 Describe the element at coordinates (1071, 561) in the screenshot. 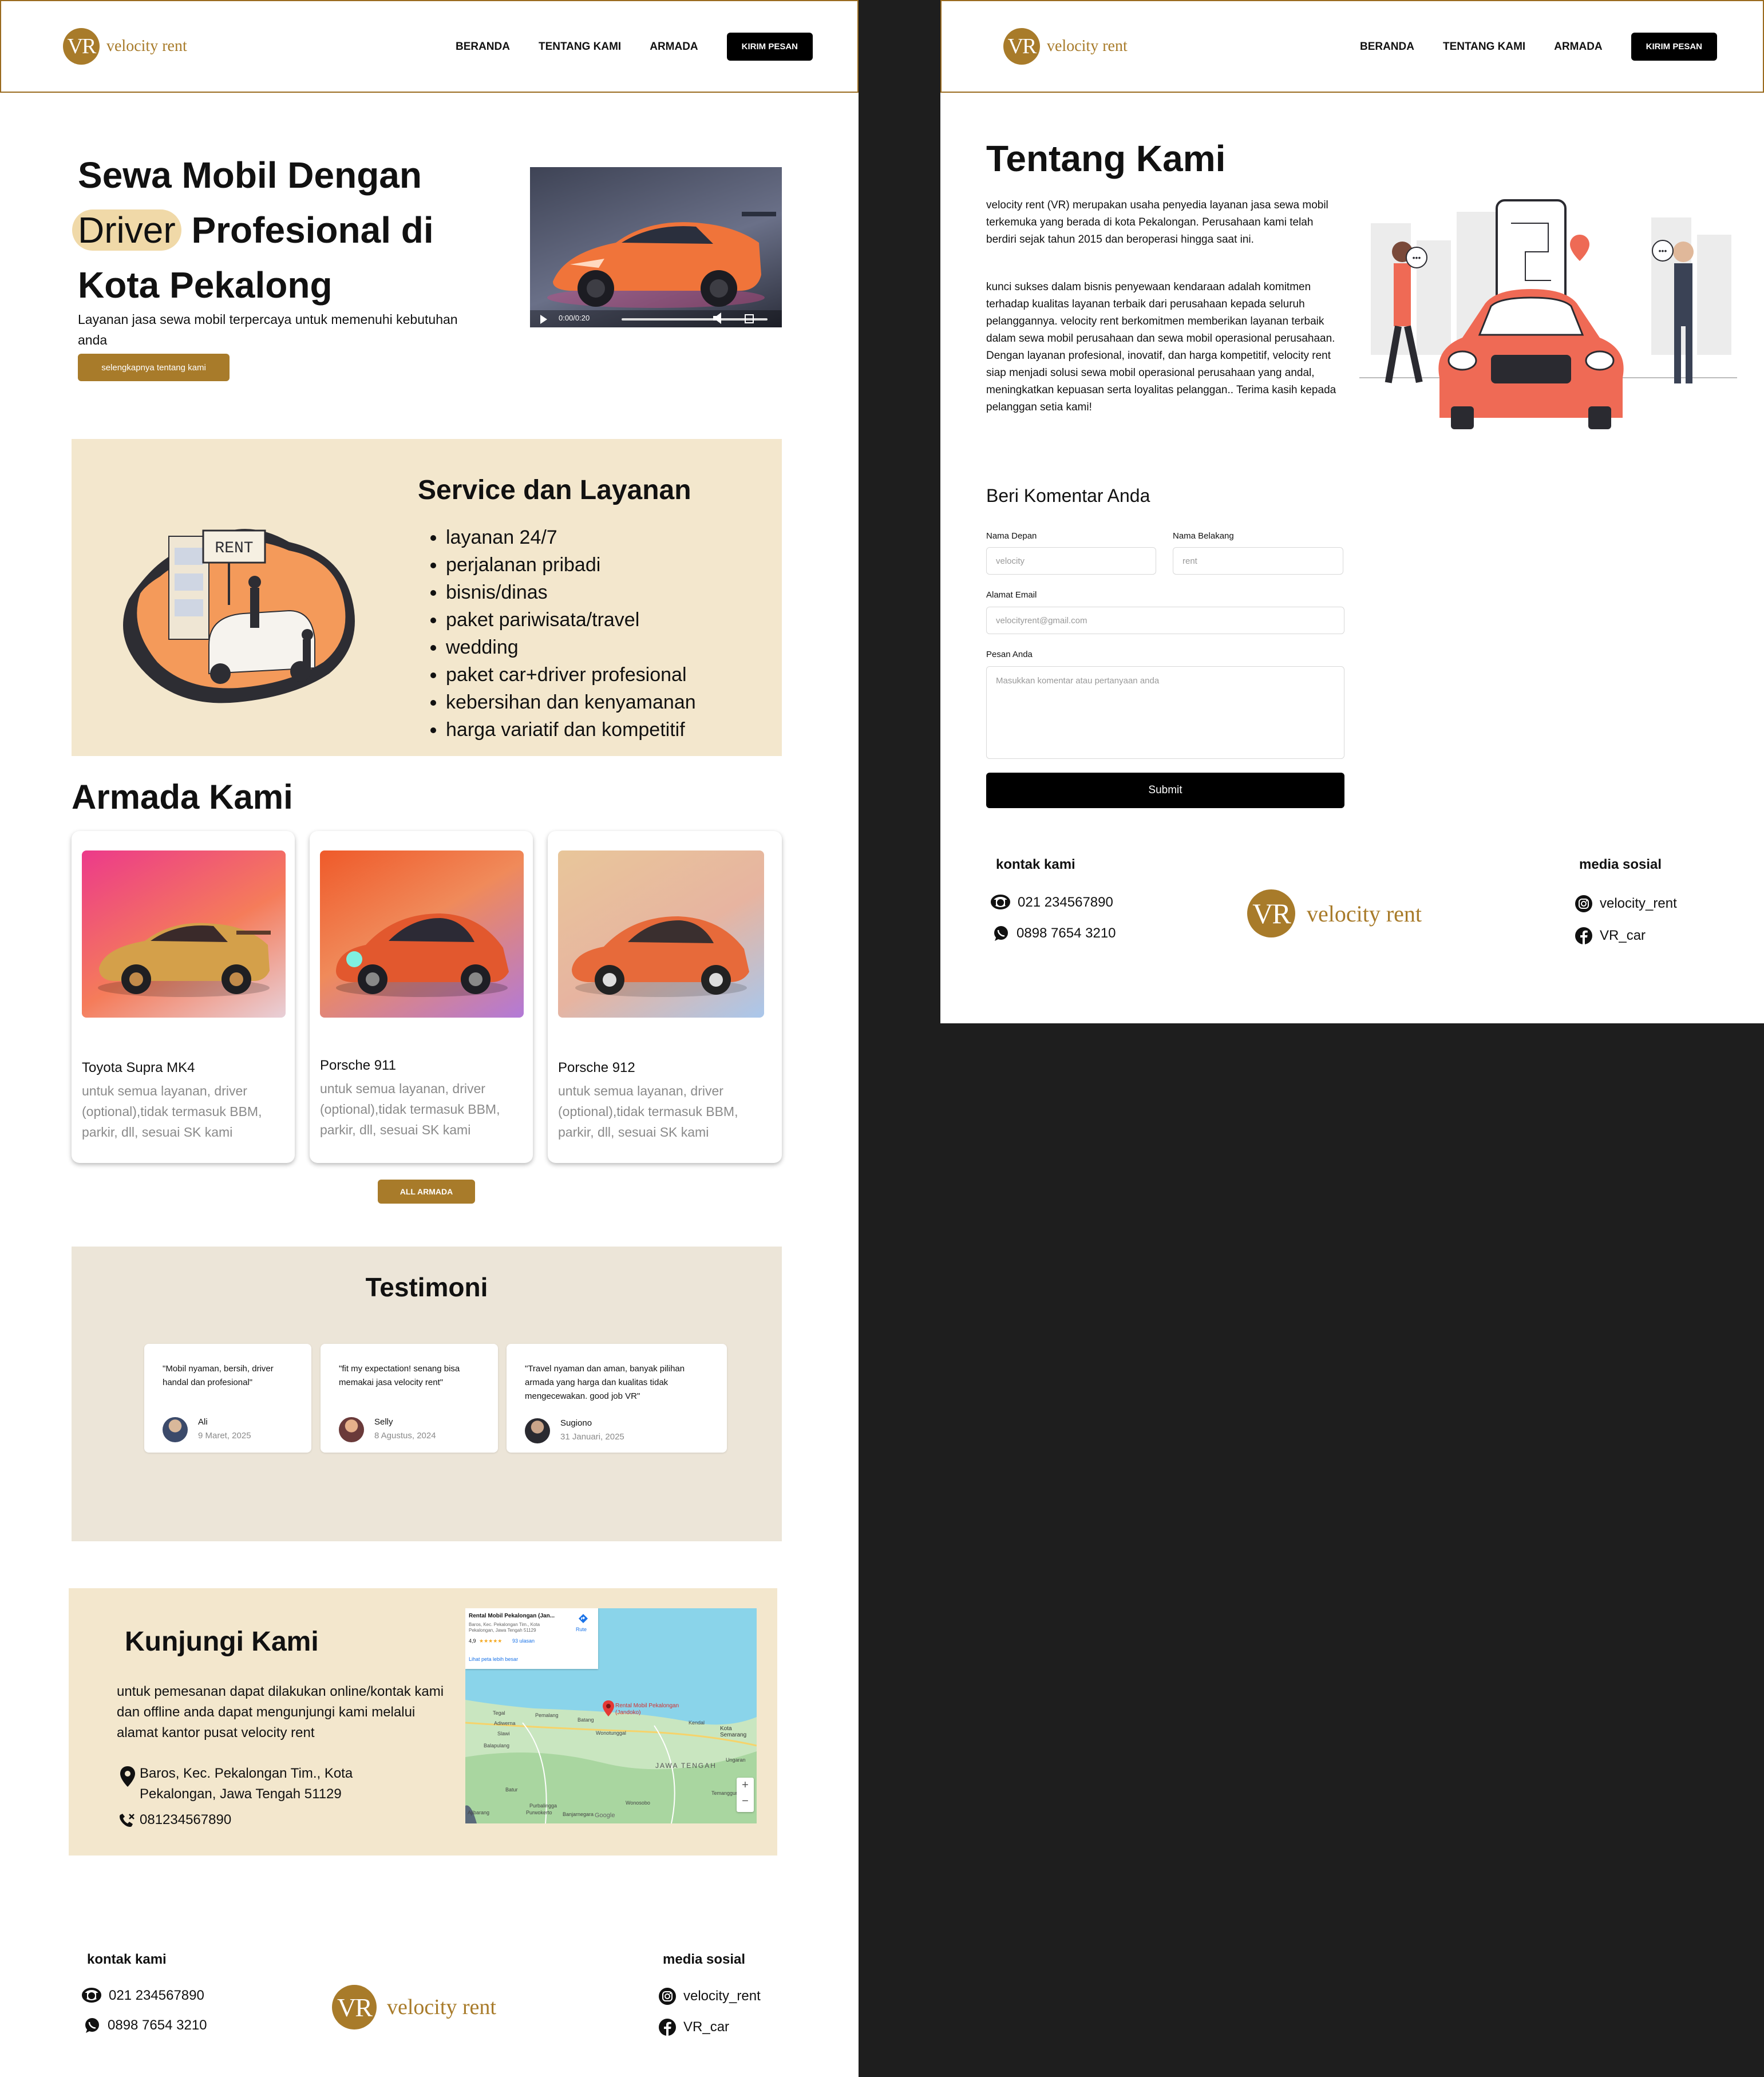

I see `first-name-input: velocity` at that location.